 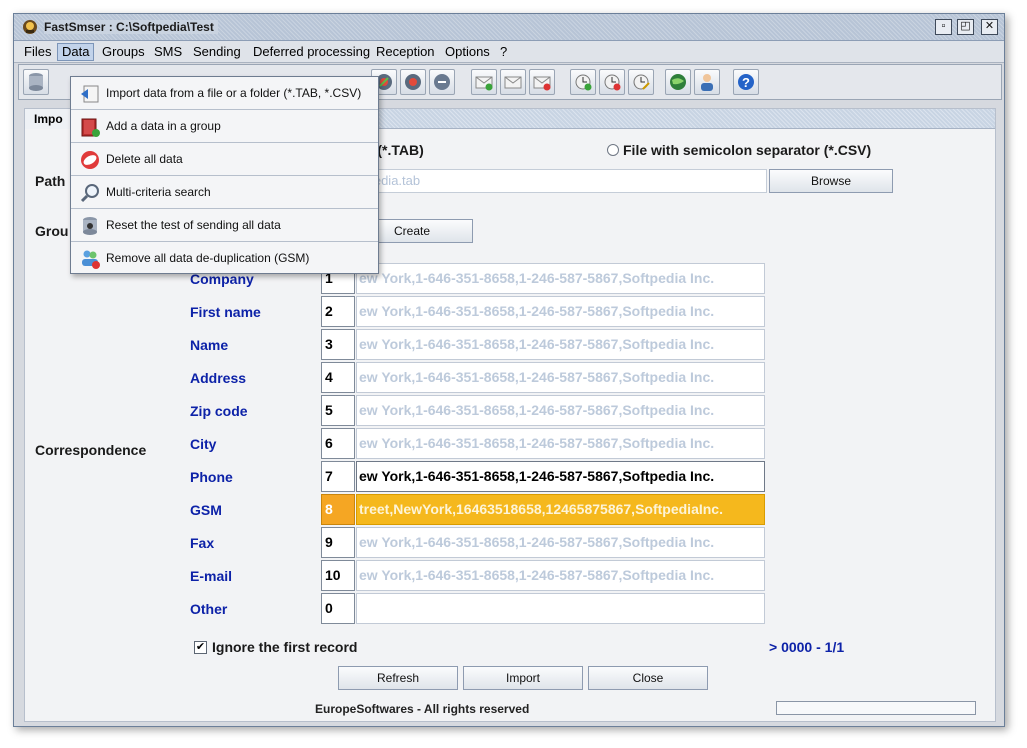 I want to click on minimize-button: ▫, so click(x=943, y=27).